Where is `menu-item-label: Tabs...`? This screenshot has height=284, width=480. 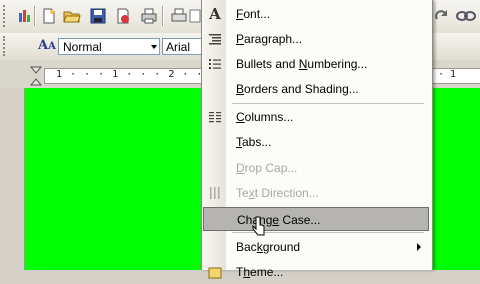 menu-item-label: Tabs... is located at coordinates (254, 142).